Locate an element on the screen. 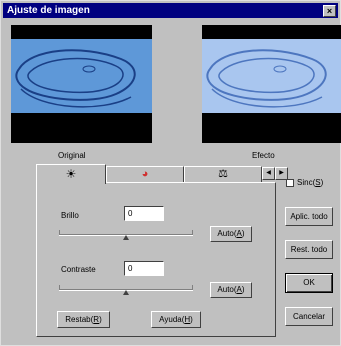  original-label: Original is located at coordinates (72, 155).